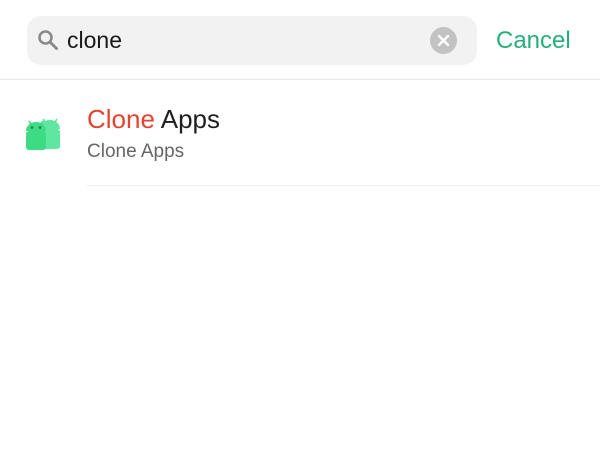 Image resolution: width=600 pixels, height=450 pixels. I want to click on result-subtitle: Clone Apps, so click(136, 151).